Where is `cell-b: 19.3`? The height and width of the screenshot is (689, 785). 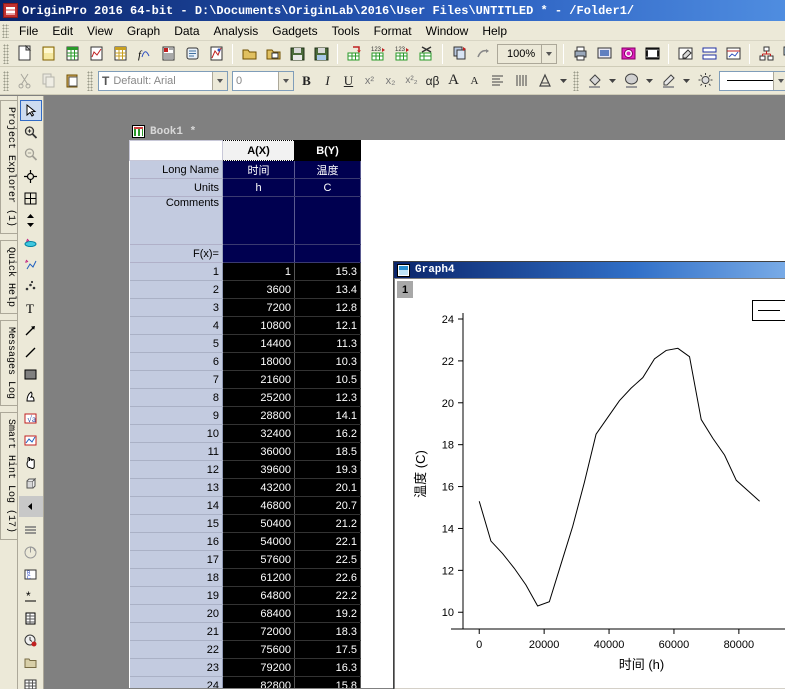
cell-b: 19.3 is located at coordinates (327, 469).